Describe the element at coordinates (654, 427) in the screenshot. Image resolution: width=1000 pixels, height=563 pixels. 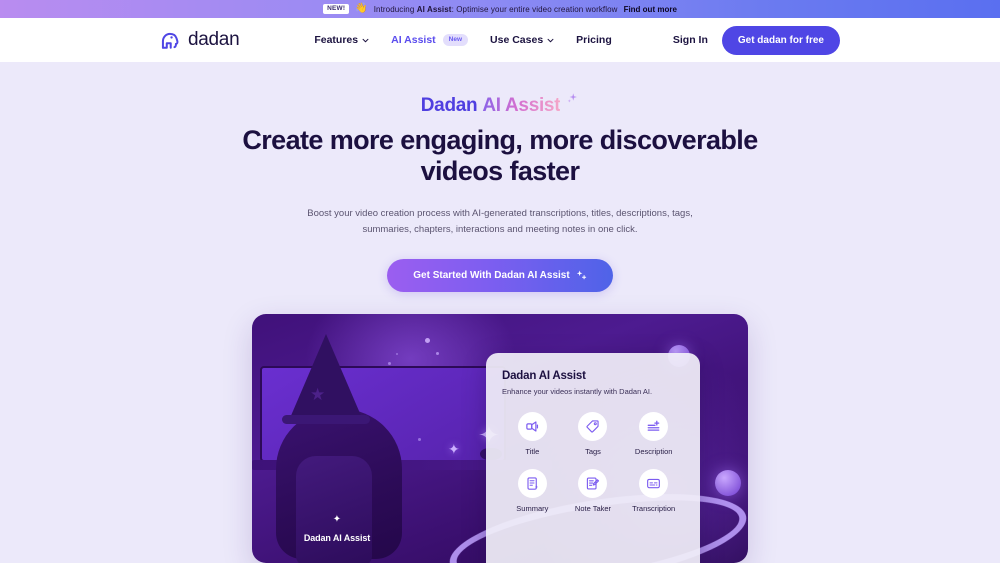
I see `document-plus-icon` at that location.